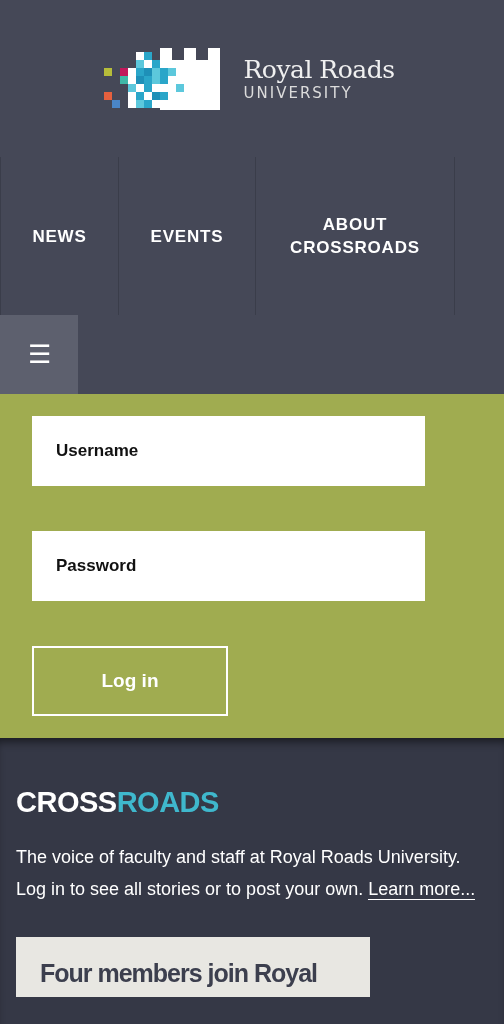 Image resolution: width=504 pixels, height=1024 pixels. Describe the element at coordinates (298, 92) in the screenshot. I see `logo-subtitle: UNIVERSITY` at that location.